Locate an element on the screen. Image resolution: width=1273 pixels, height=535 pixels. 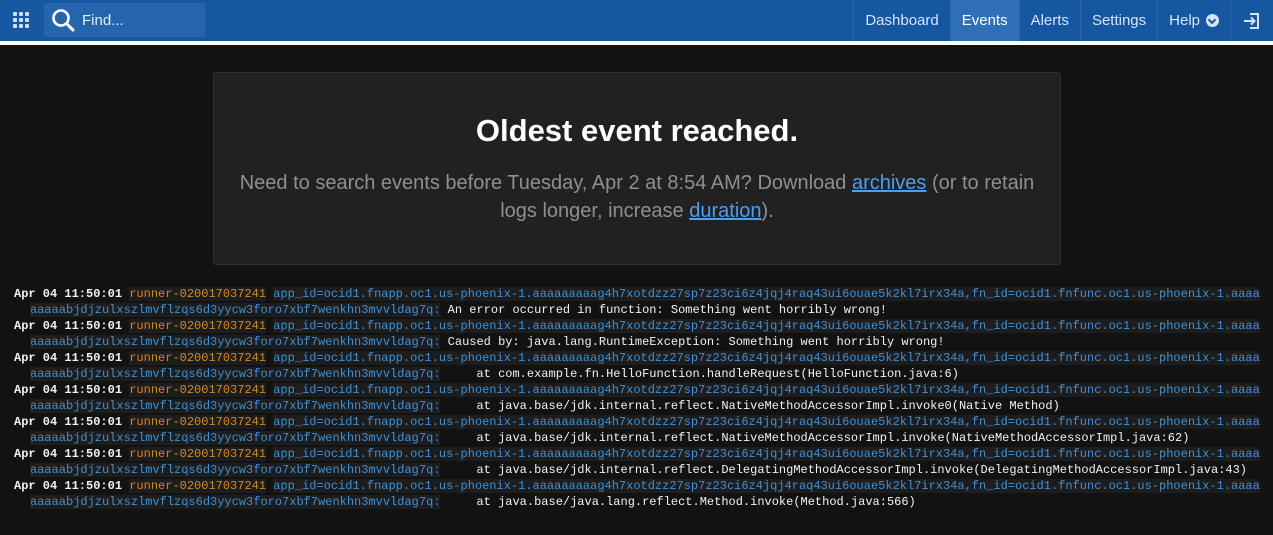
nav-dashboard: Dashboard is located at coordinates (901, 20).